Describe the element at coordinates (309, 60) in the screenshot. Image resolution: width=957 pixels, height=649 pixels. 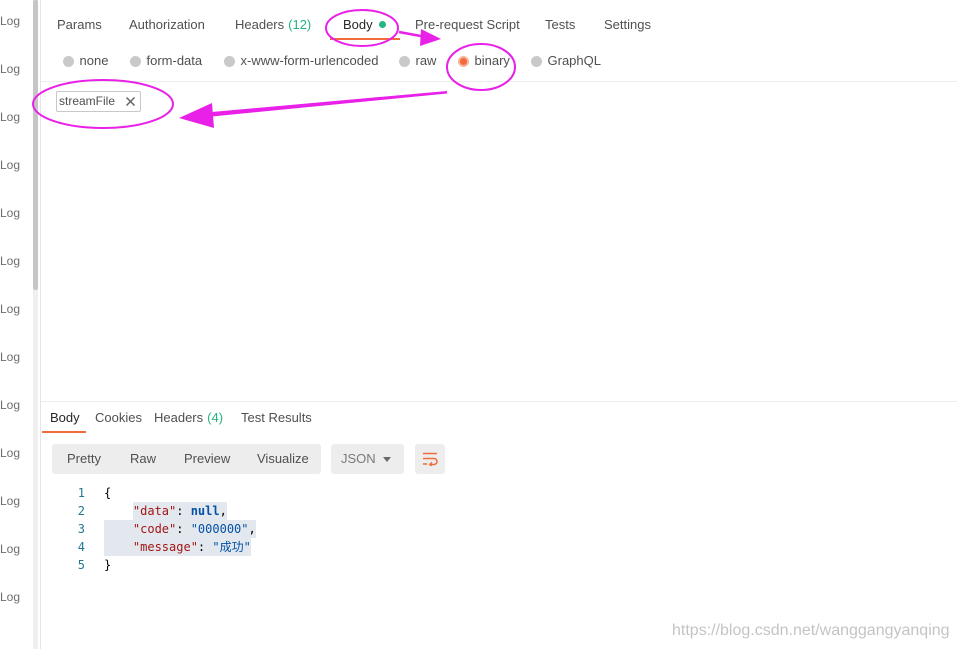
I see `radio-label: x-www-form-urlencoded` at that location.